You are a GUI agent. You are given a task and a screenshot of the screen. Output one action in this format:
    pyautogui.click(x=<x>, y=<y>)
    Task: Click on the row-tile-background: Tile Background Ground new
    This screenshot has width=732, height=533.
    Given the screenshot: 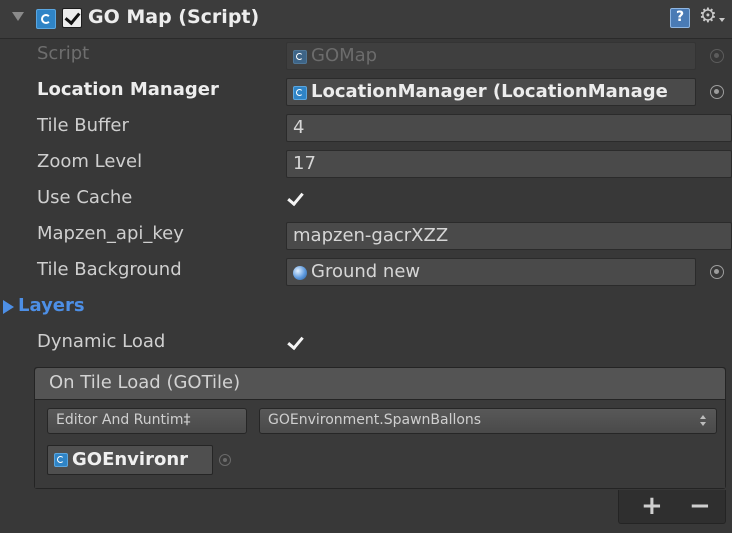 What is the action you would take?
    pyautogui.click(x=366, y=272)
    